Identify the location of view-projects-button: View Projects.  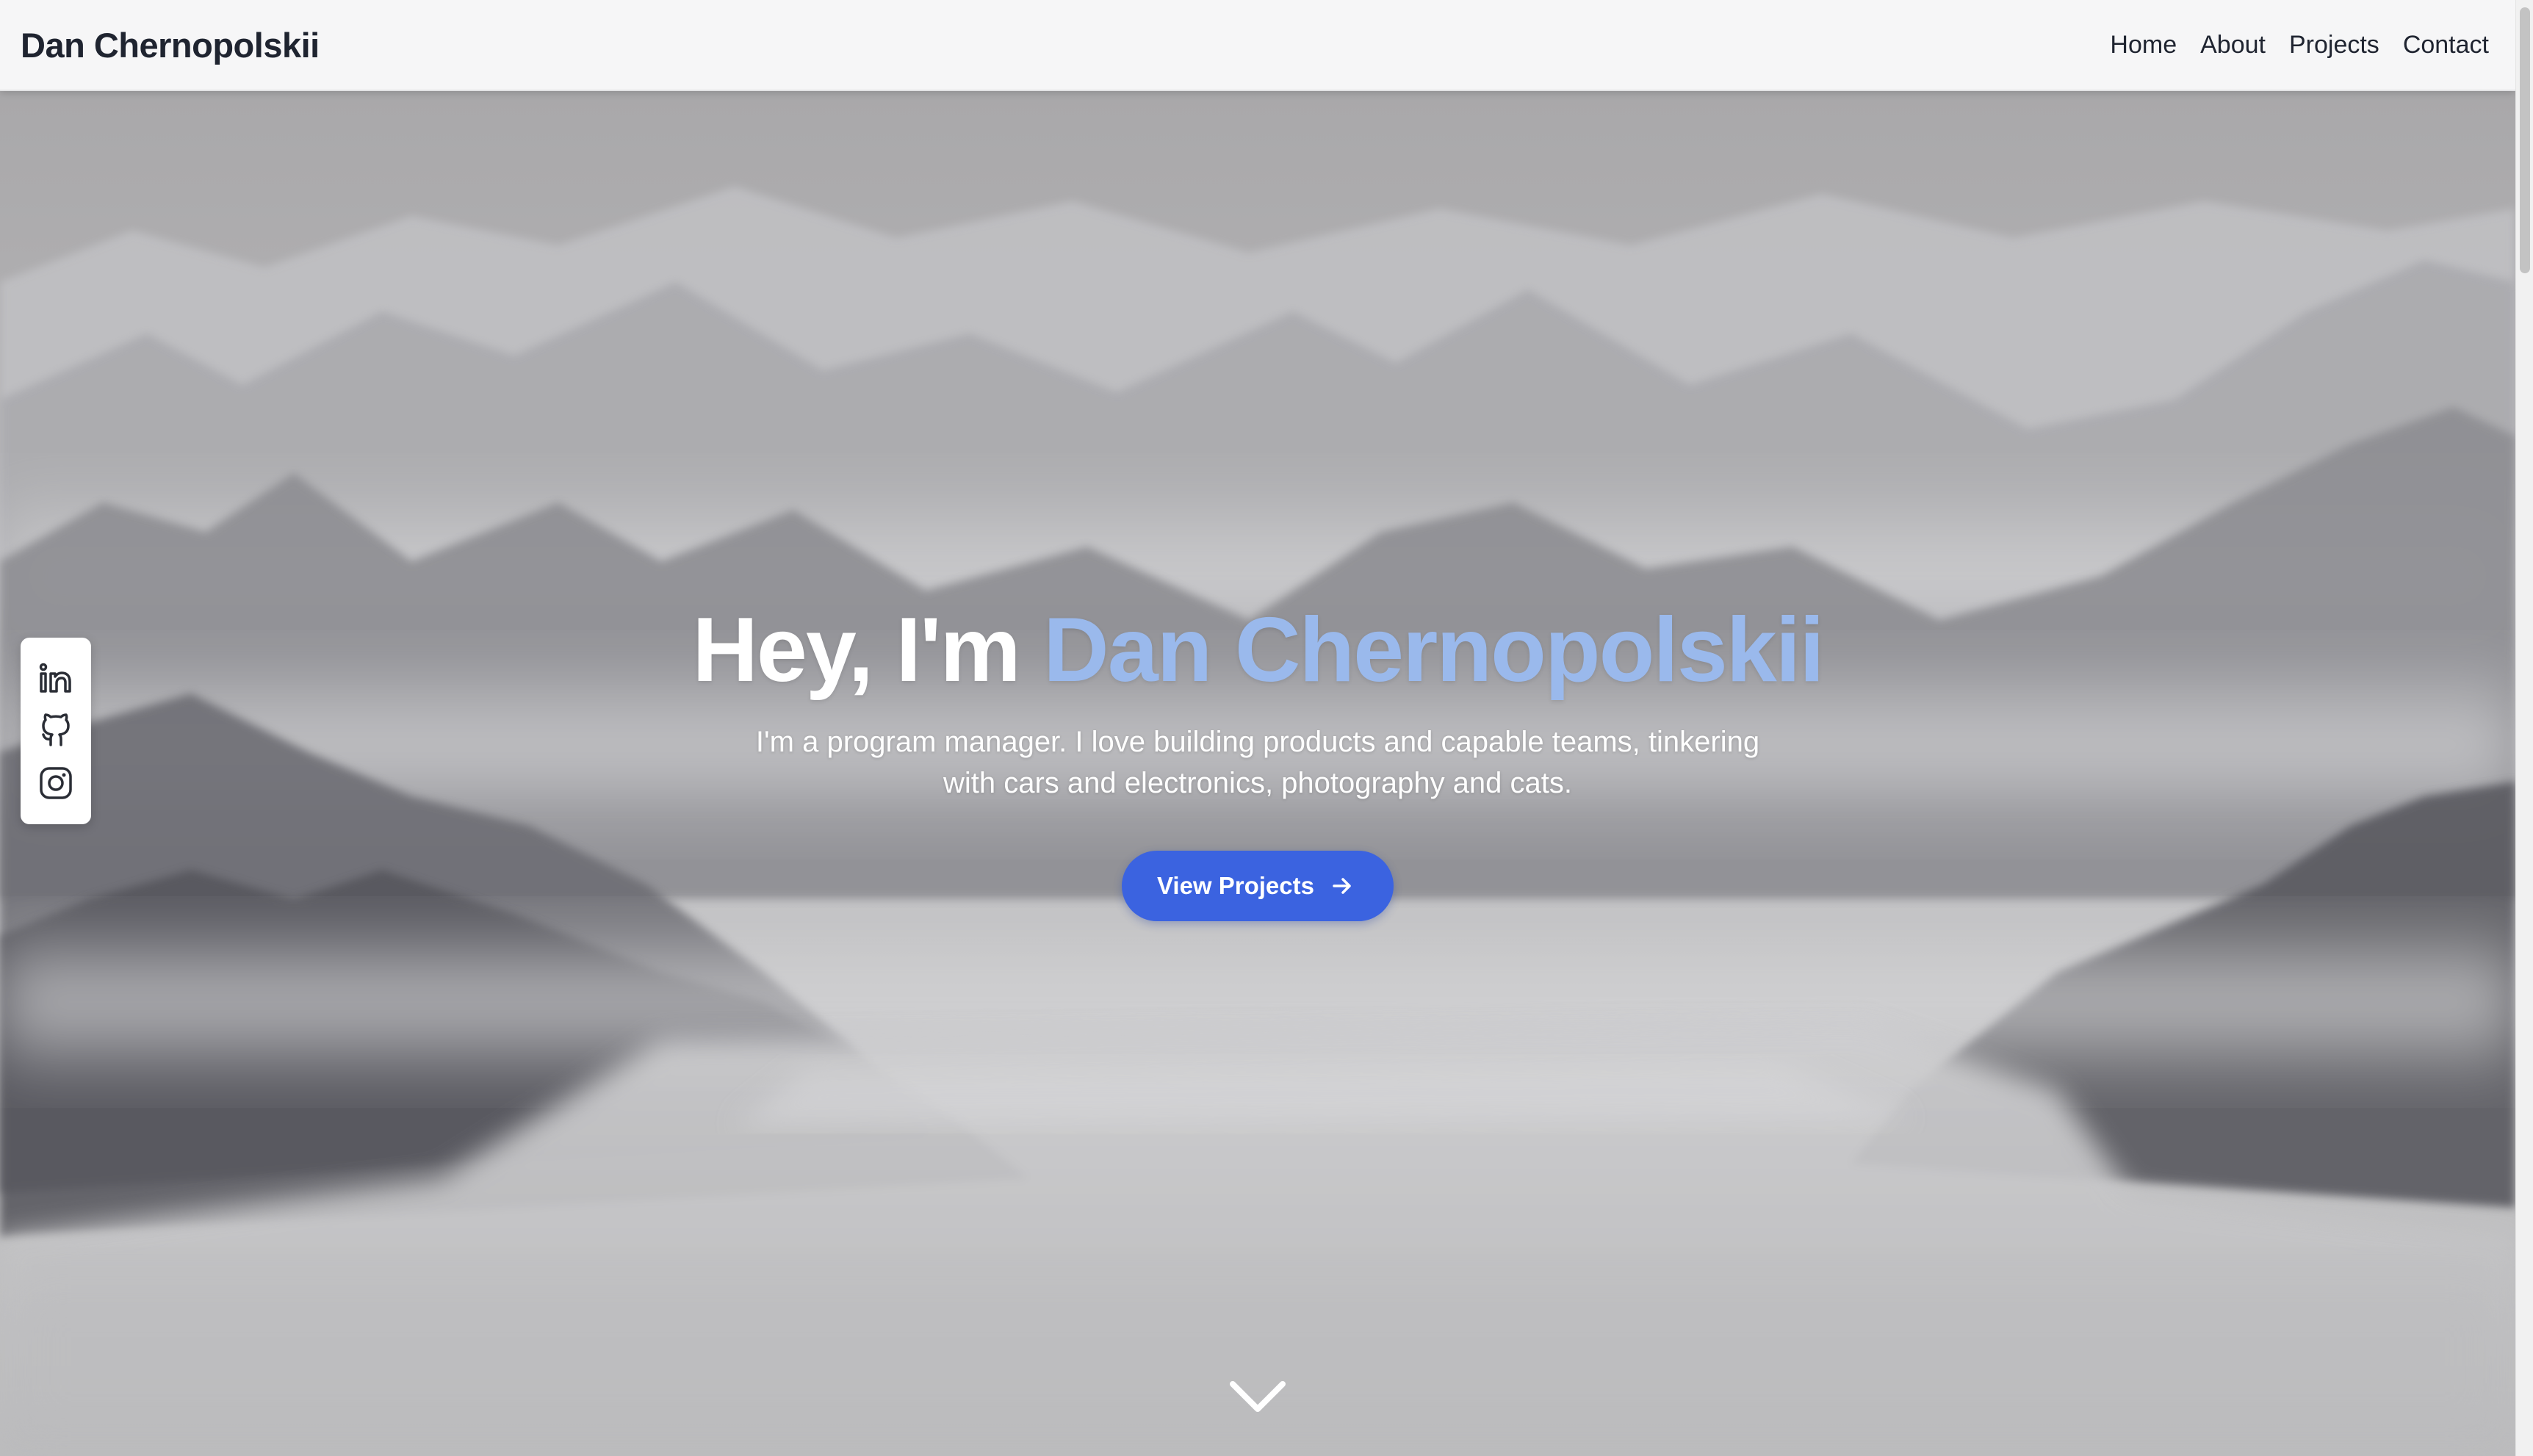
(1257, 886).